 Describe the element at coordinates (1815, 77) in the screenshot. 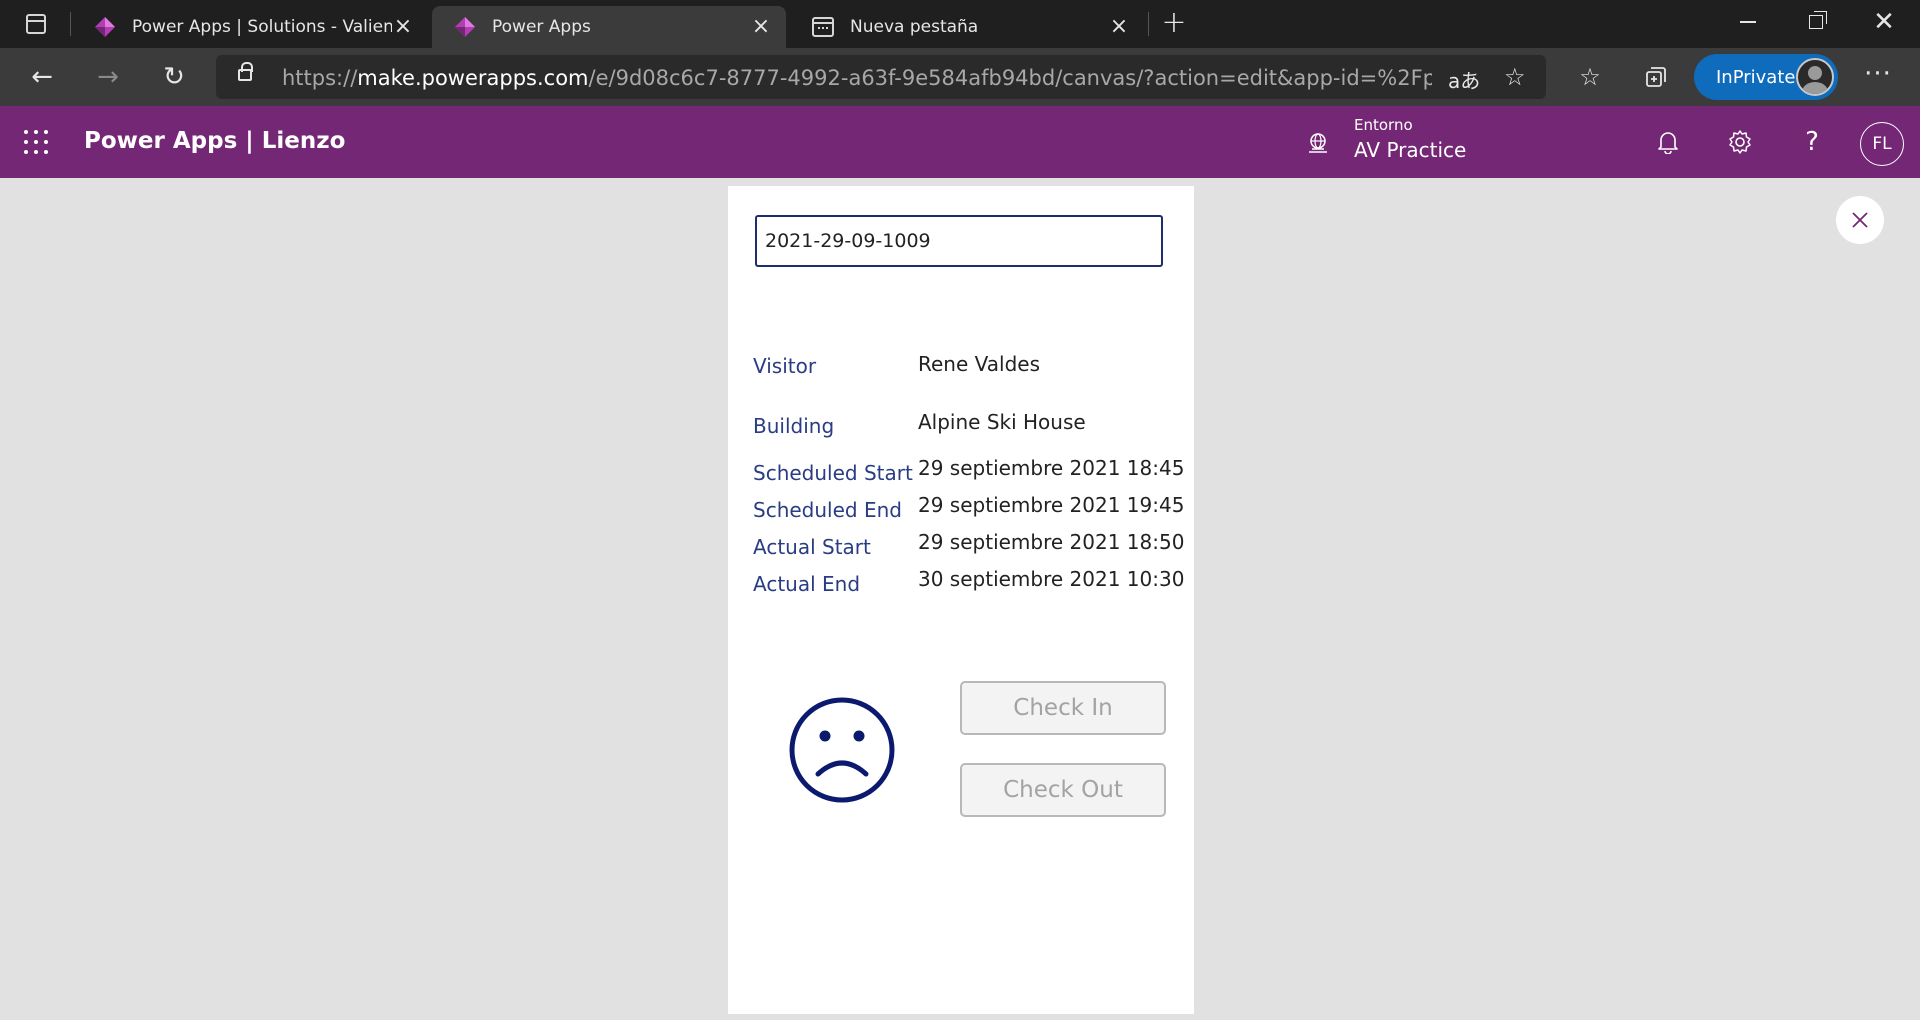

I see `profile-avatar-icon` at that location.